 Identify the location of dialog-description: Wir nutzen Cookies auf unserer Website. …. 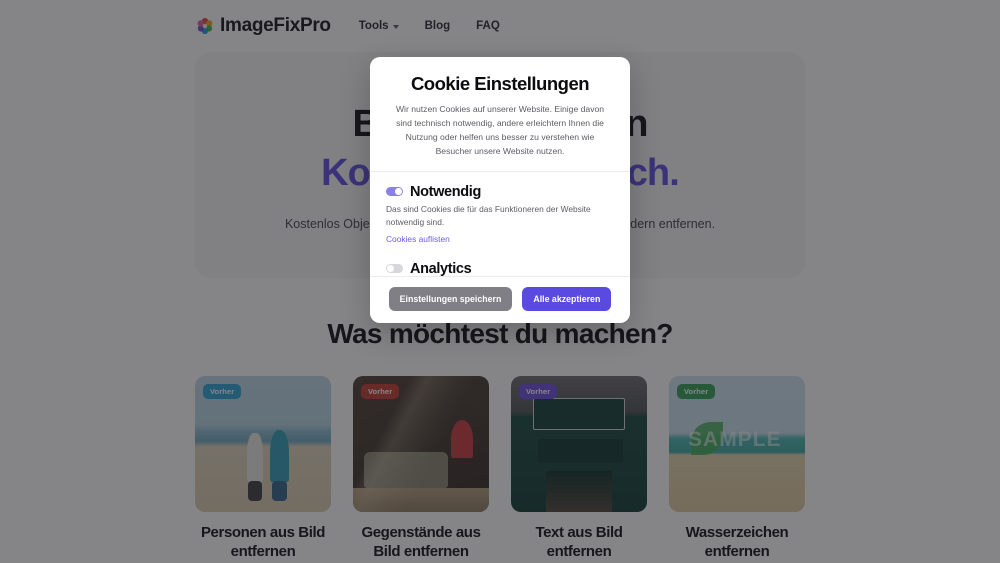
(500, 130).